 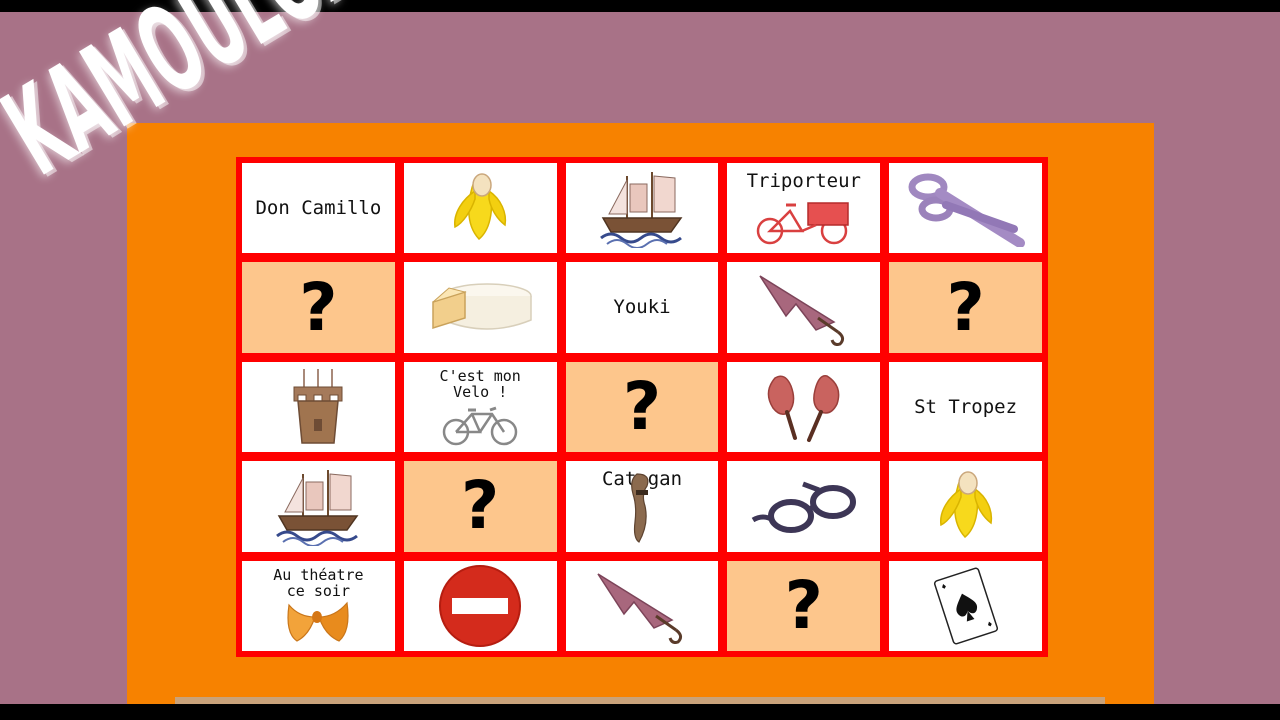 I want to click on bowtie-icon, so click(x=318, y=620).